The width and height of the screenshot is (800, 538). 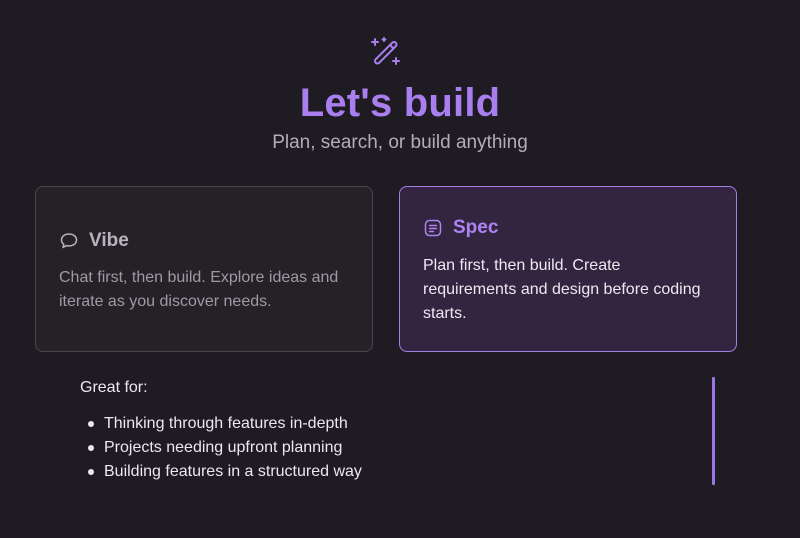 I want to click on magic-wand-icon, so click(x=385, y=51).